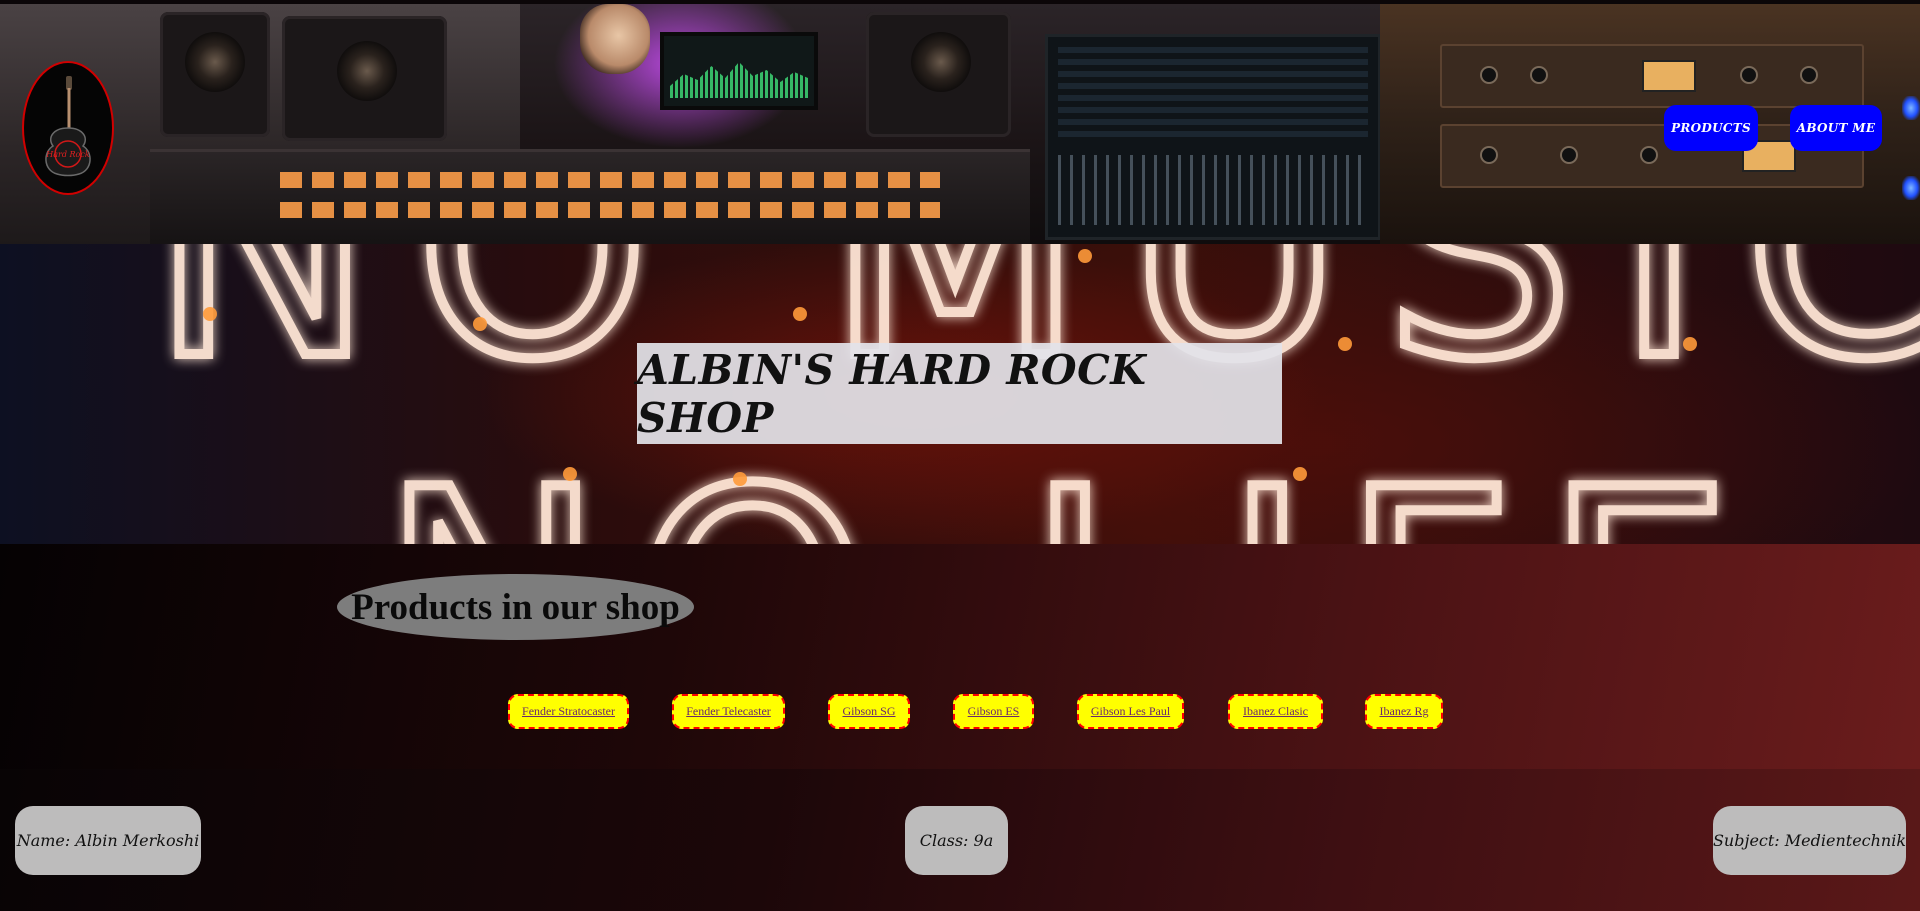 The image size is (1920, 911). What do you see at coordinates (67, 154) in the screenshot?
I see `logo-text: Hard Rock` at bounding box center [67, 154].